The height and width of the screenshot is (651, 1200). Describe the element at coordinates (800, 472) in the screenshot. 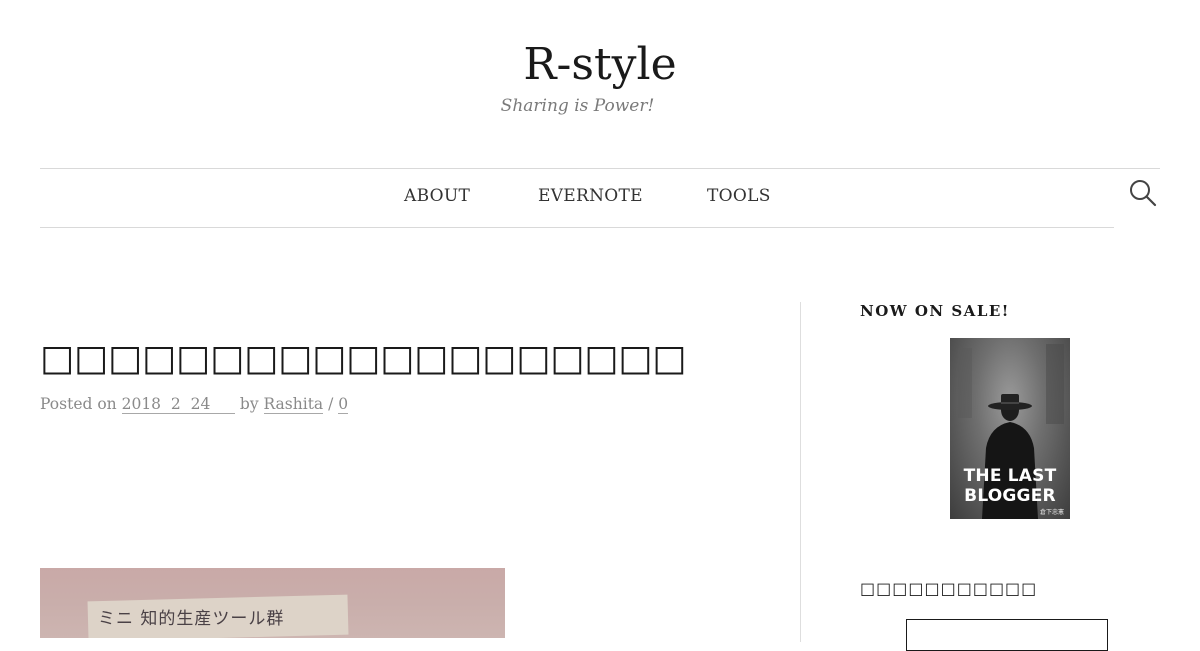

I see `content-sidebar-divider` at that location.